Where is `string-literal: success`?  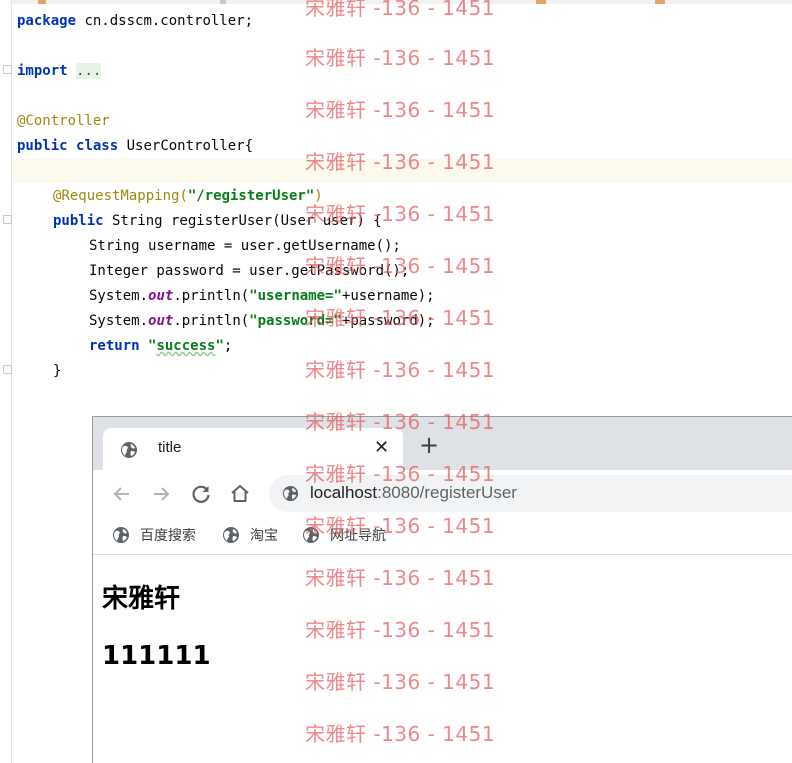 string-literal: success is located at coordinates (186, 346).